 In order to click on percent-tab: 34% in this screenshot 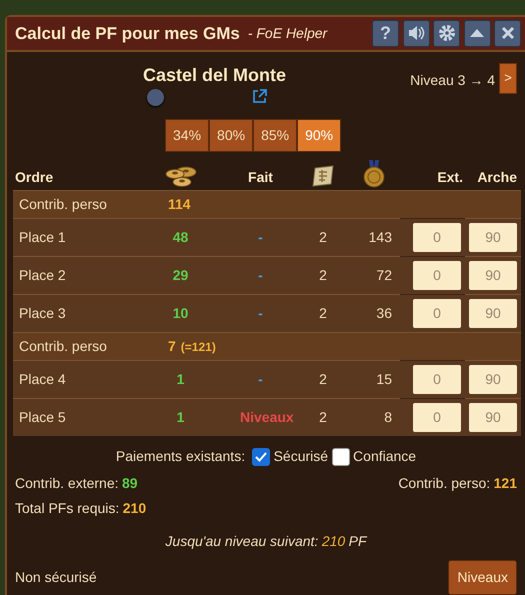, I will do `click(187, 135)`.